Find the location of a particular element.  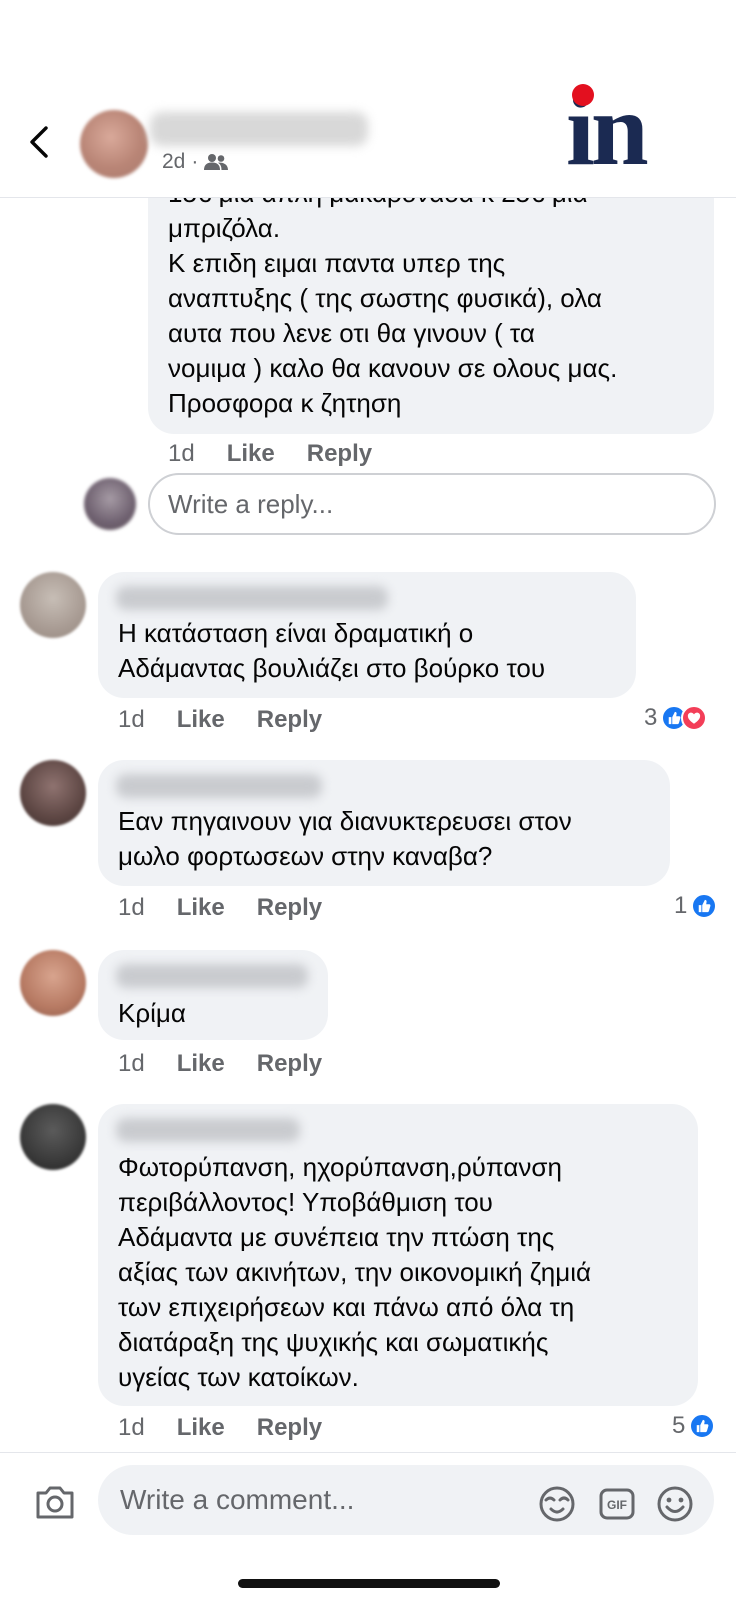

sticker-icon is located at coordinates (557, 1504).